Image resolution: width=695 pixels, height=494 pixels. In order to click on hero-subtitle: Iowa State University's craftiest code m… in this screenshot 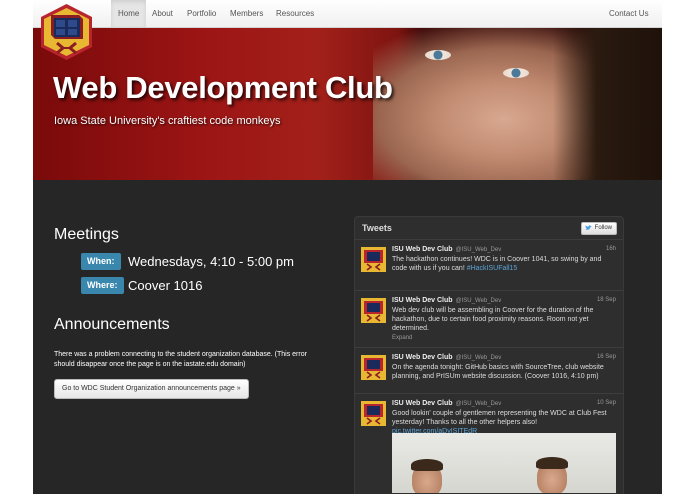, I will do `click(167, 121)`.